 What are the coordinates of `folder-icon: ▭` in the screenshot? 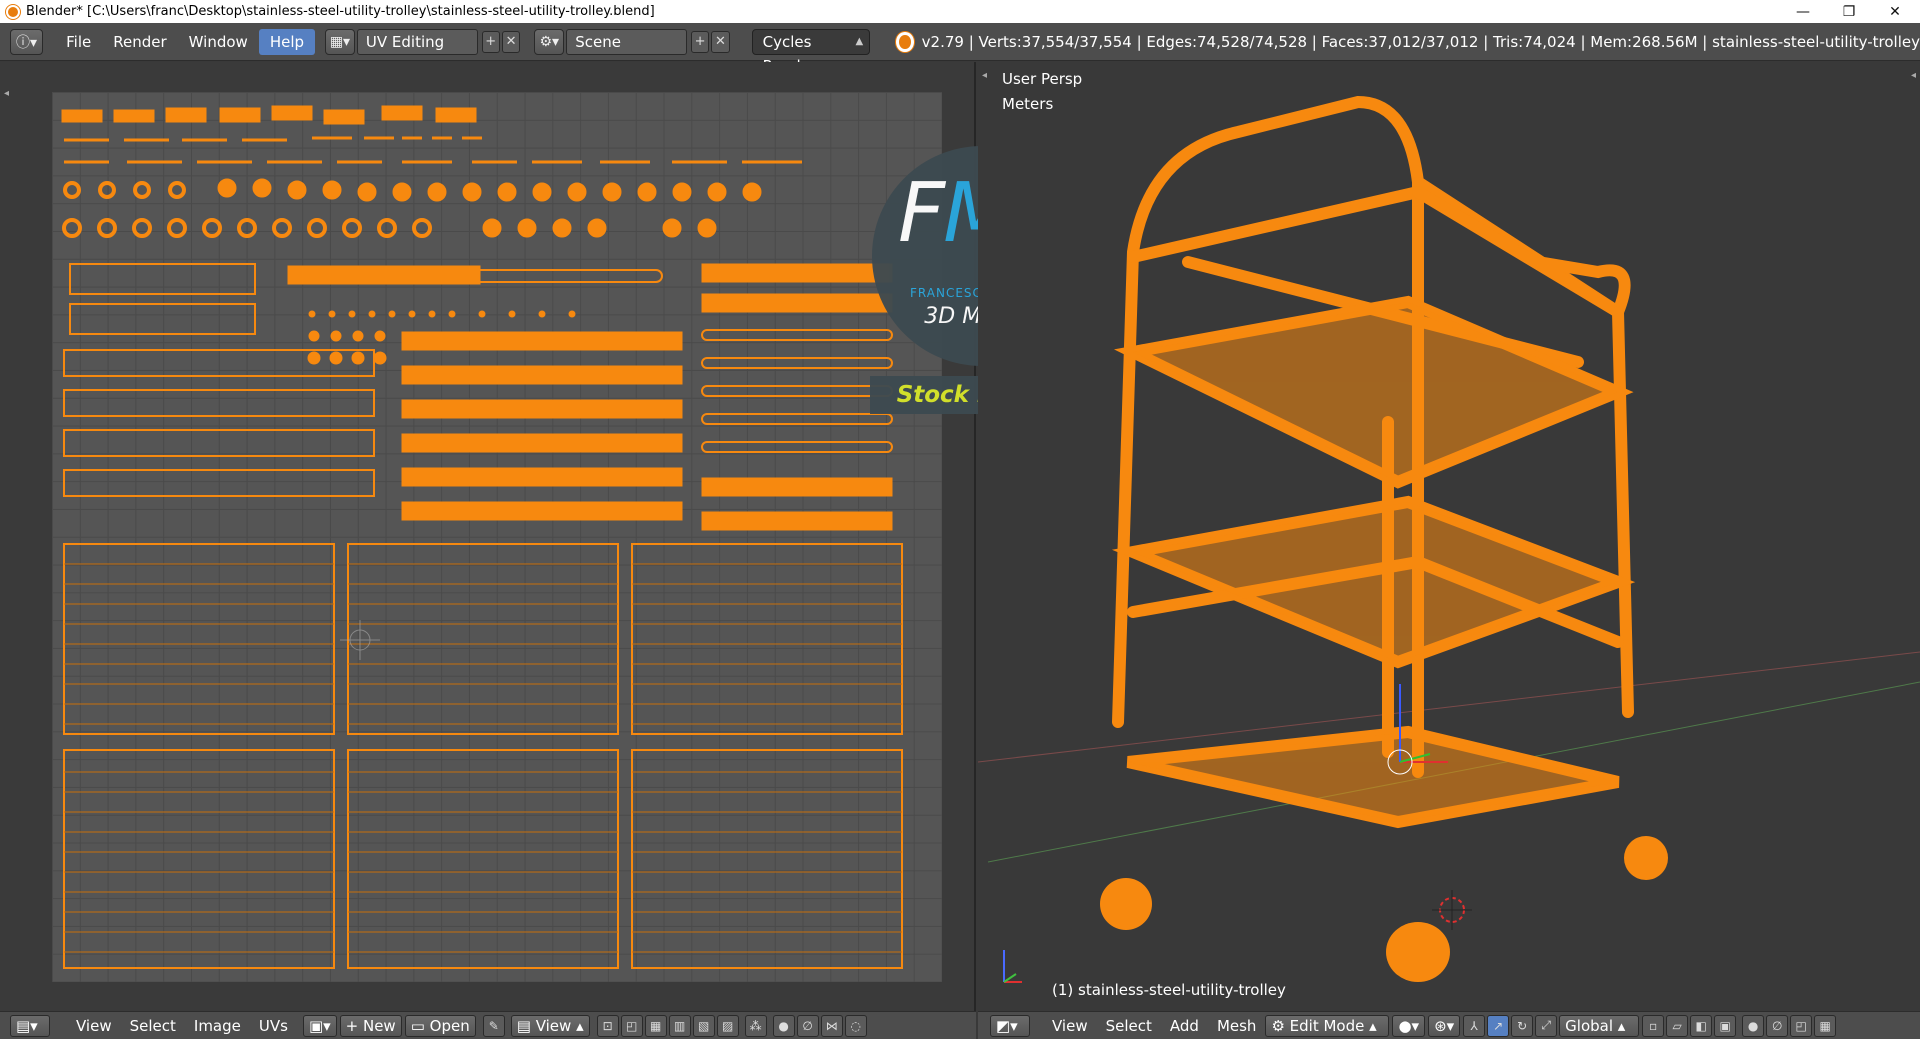 It's located at (420, 1025).